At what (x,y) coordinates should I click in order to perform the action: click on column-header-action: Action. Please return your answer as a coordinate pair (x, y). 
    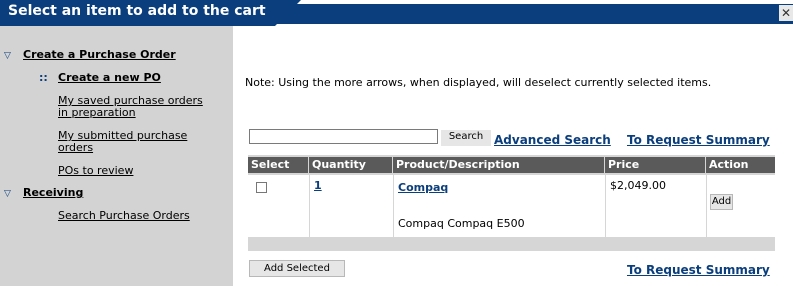
    Looking at the image, I should click on (729, 164).